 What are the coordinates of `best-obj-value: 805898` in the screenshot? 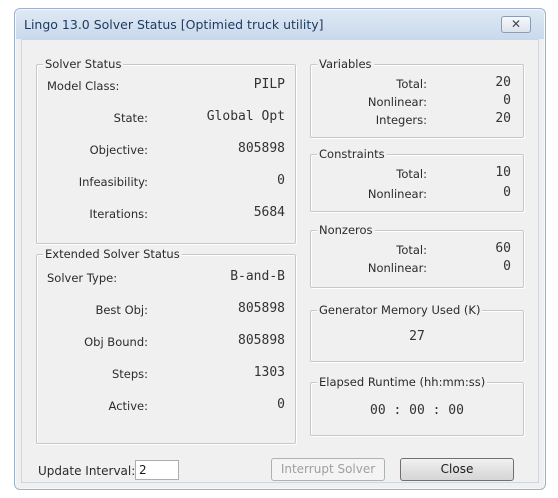 It's located at (261, 308).